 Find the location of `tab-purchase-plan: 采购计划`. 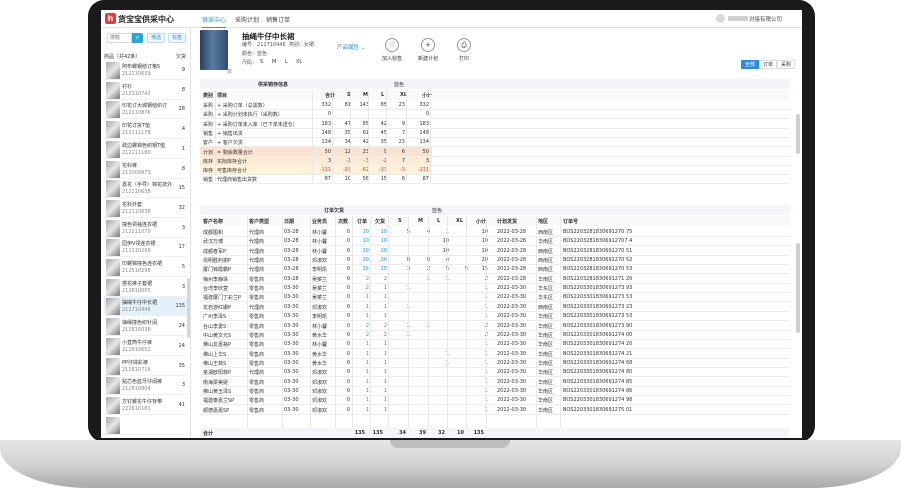

tab-purchase-plan: 采购计划 is located at coordinates (247, 19).